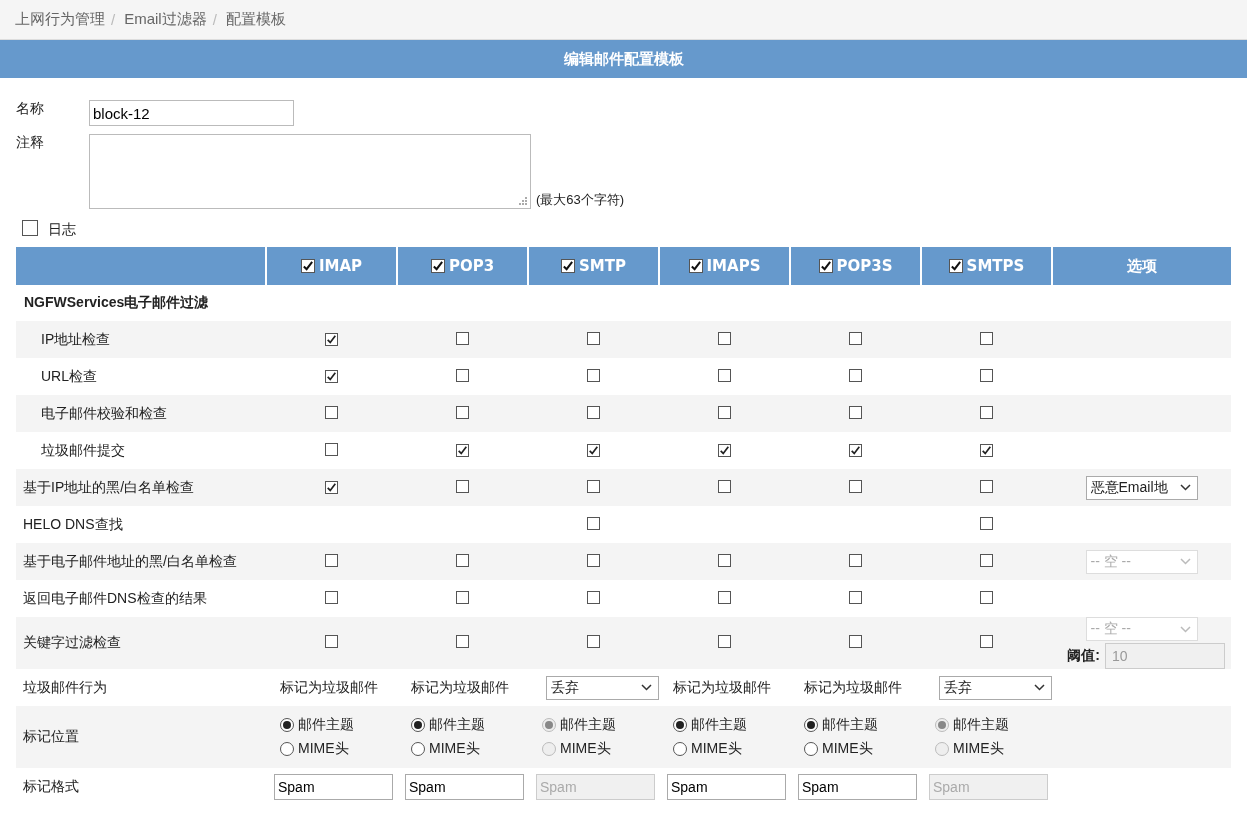 This screenshot has height=825, width=1247. Describe the element at coordinates (340, 266) in the screenshot. I see `protocol-label: IMAP` at that location.